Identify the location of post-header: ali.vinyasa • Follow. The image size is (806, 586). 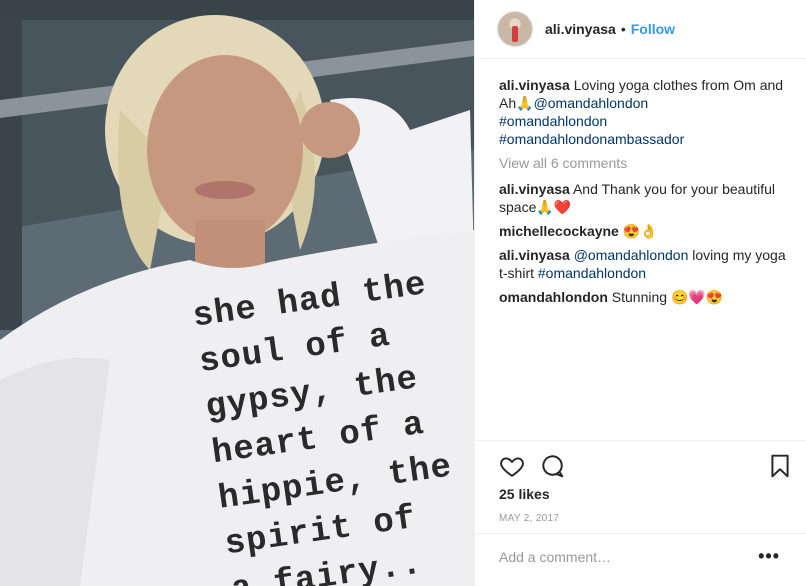
(640, 29).